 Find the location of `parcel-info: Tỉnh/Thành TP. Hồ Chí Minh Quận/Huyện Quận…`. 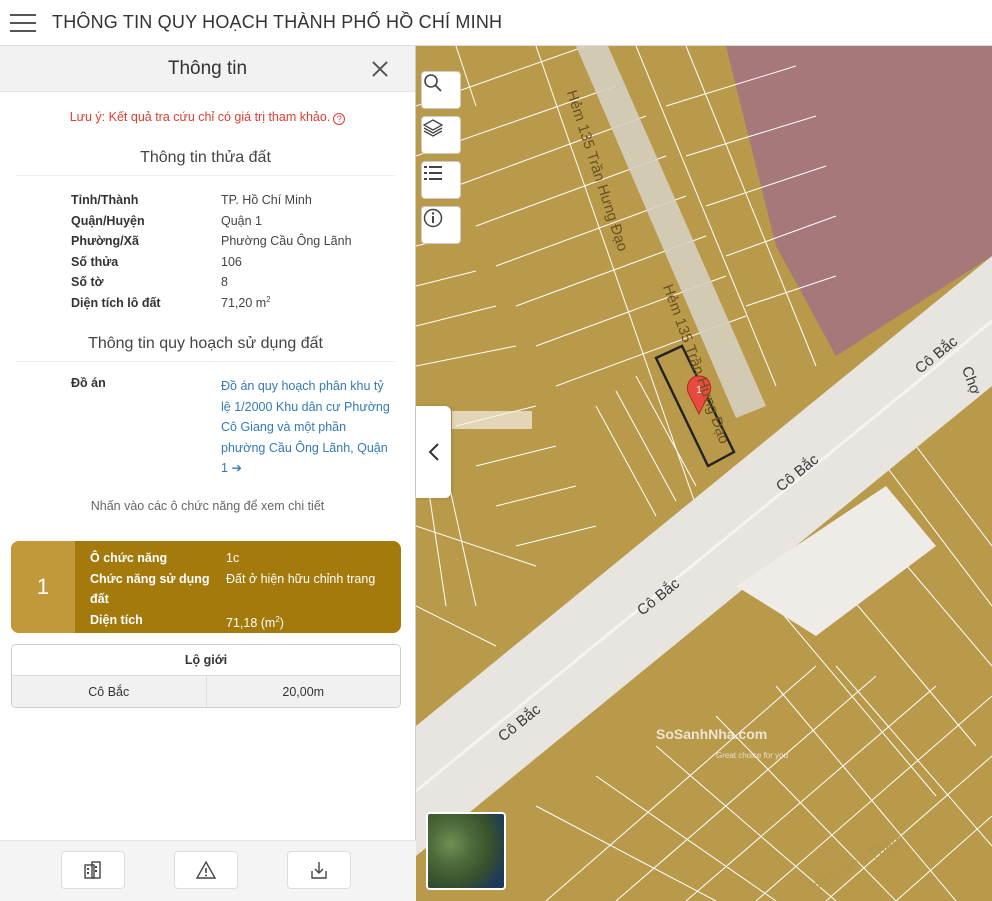

parcel-info: Tỉnh/Thành TP. Hồ Chí Minh Quận/Huyện Quận… is located at coordinates (243, 251).